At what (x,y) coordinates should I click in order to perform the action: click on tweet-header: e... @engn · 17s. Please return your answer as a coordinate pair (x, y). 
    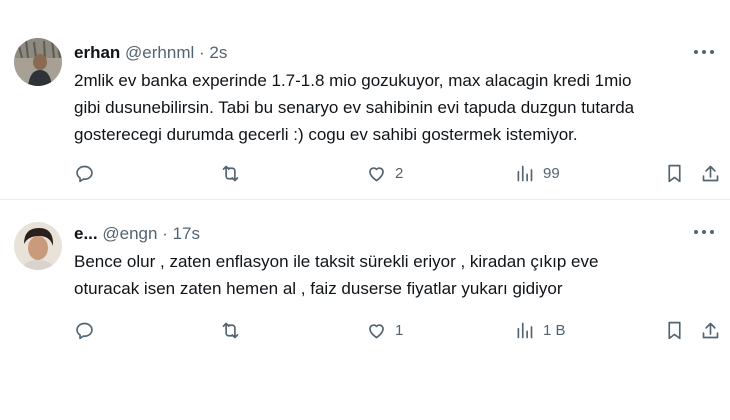
    Looking at the image, I should click on (137, 234).